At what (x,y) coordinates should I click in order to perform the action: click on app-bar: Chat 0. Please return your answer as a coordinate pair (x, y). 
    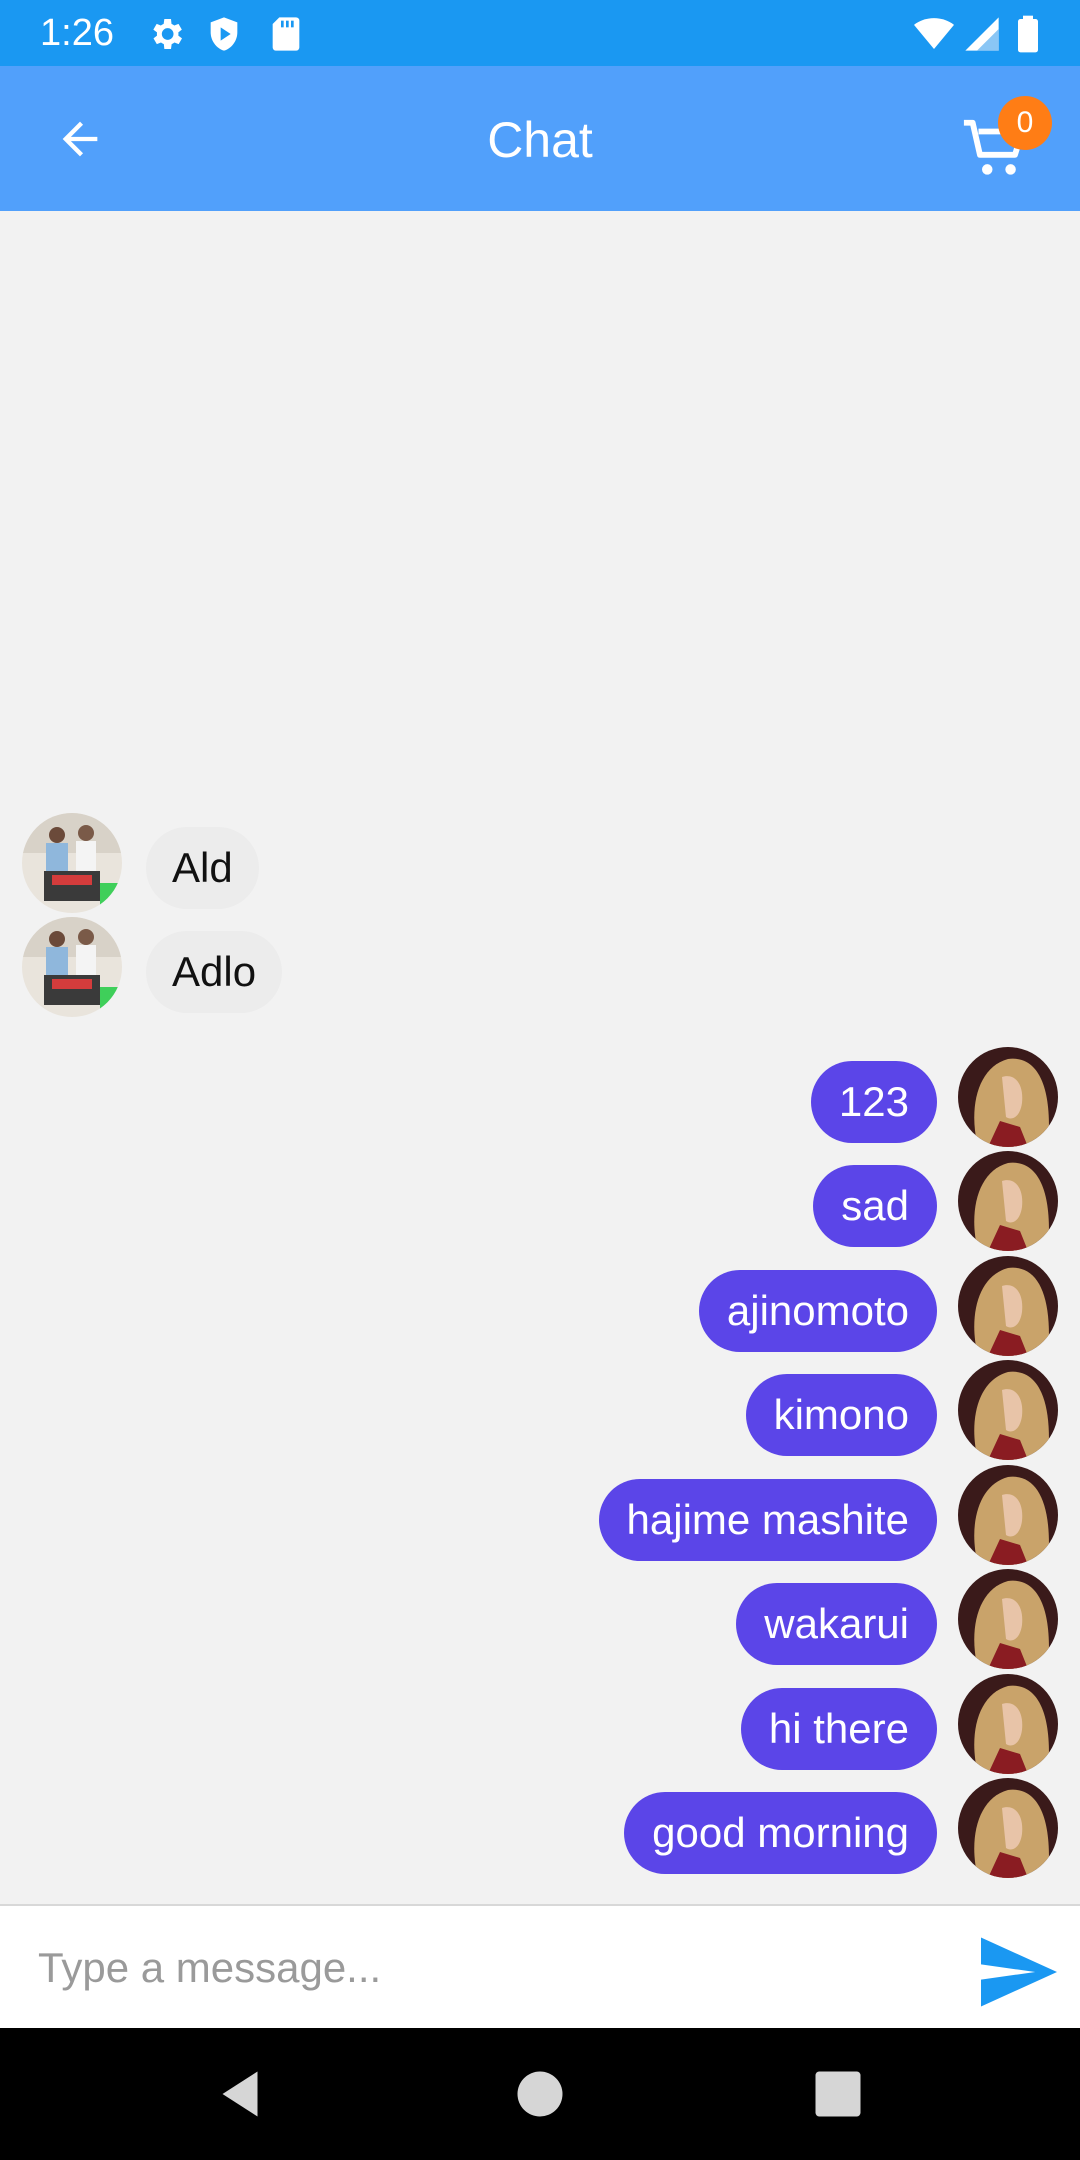
    Looking at the image, I should click on (540, 138).